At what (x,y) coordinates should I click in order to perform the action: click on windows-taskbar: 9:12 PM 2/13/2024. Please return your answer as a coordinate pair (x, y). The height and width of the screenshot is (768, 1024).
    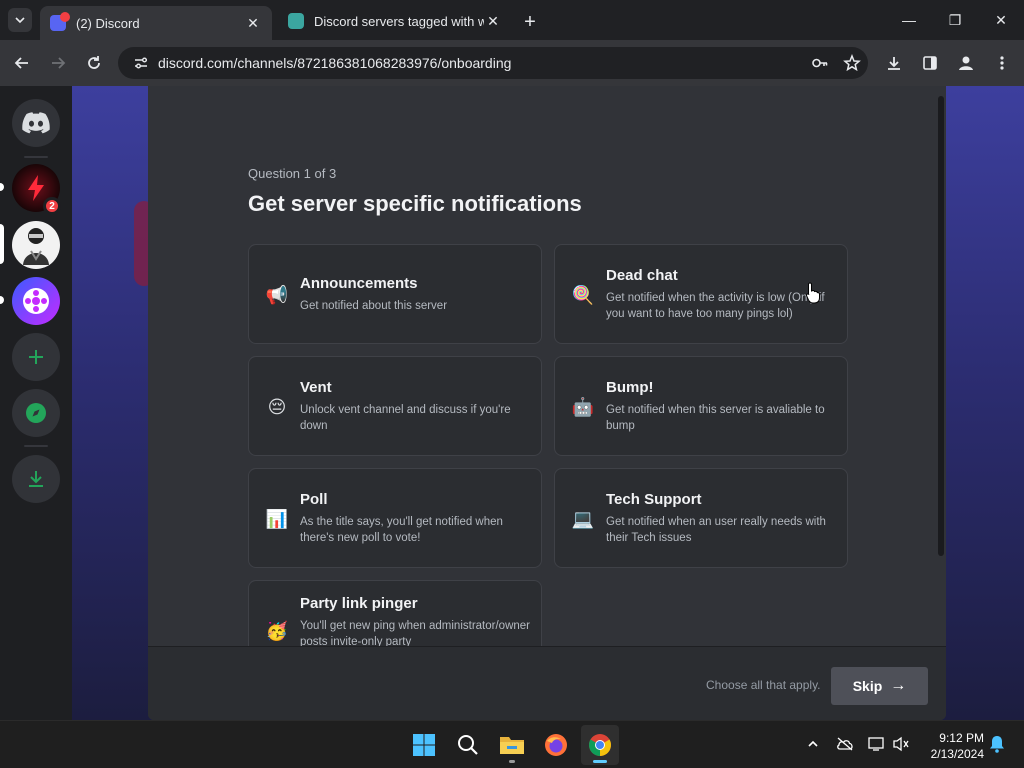
    Looking at the image, I should click on (512, 744).